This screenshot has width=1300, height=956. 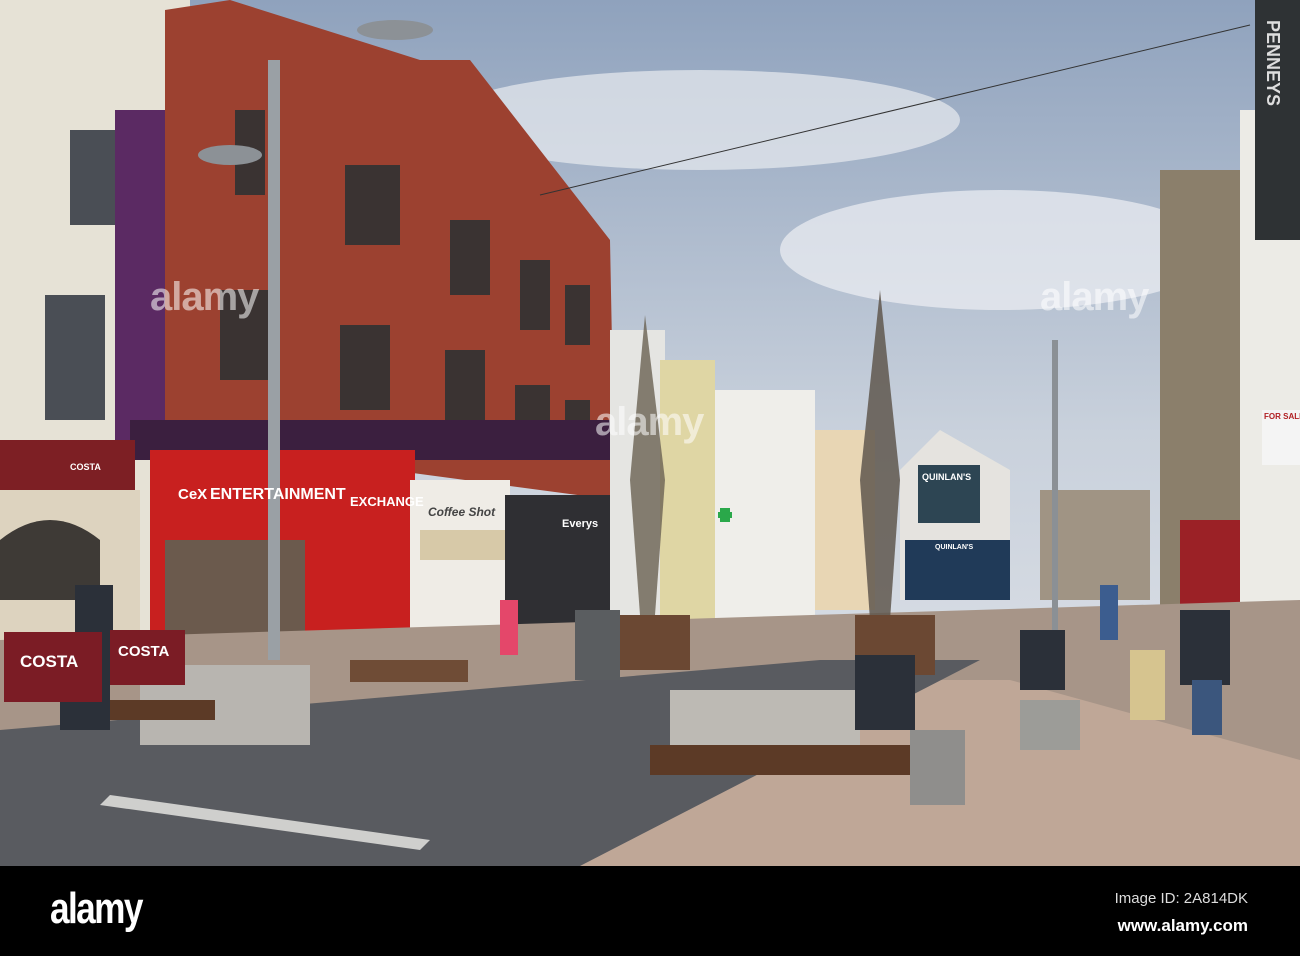 I want to click on everys-sign: Everys, so click(x=580, y=524).